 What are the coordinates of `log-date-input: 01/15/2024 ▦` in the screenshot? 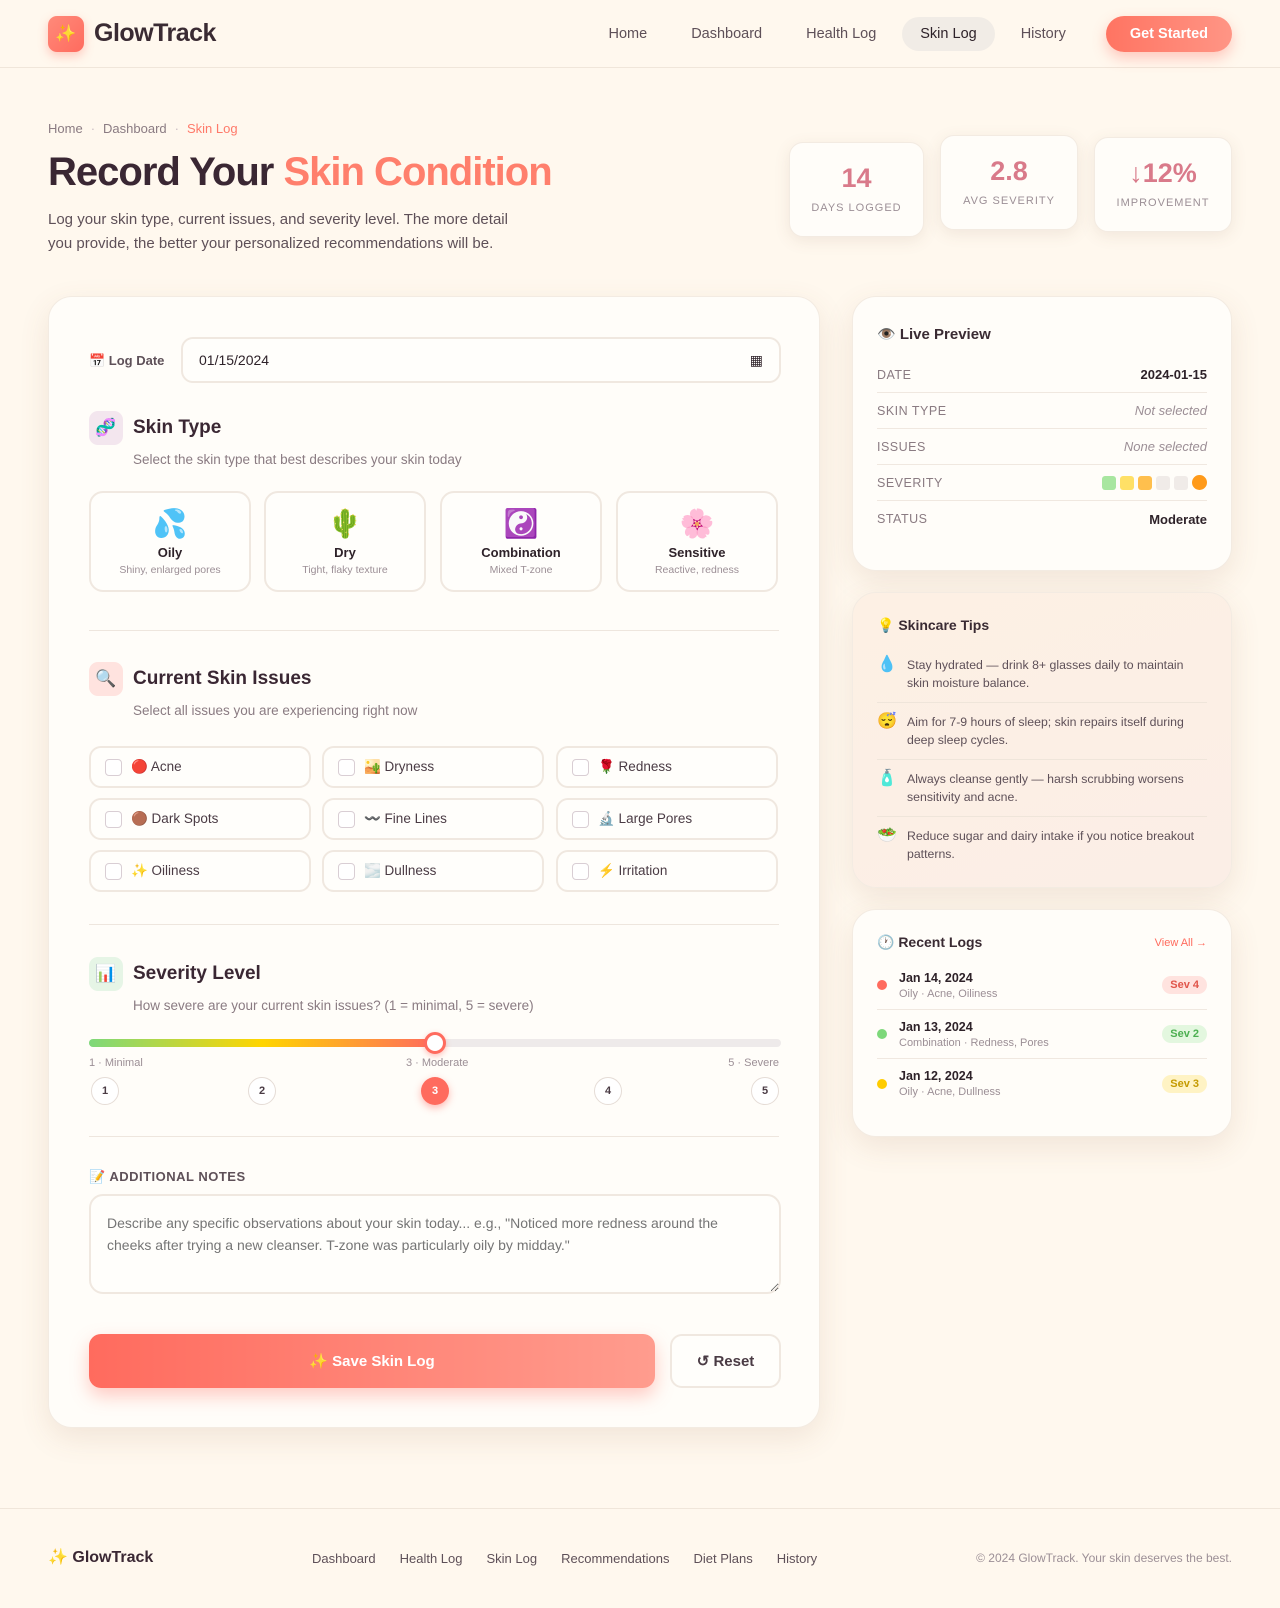 It's located at (481, 360).